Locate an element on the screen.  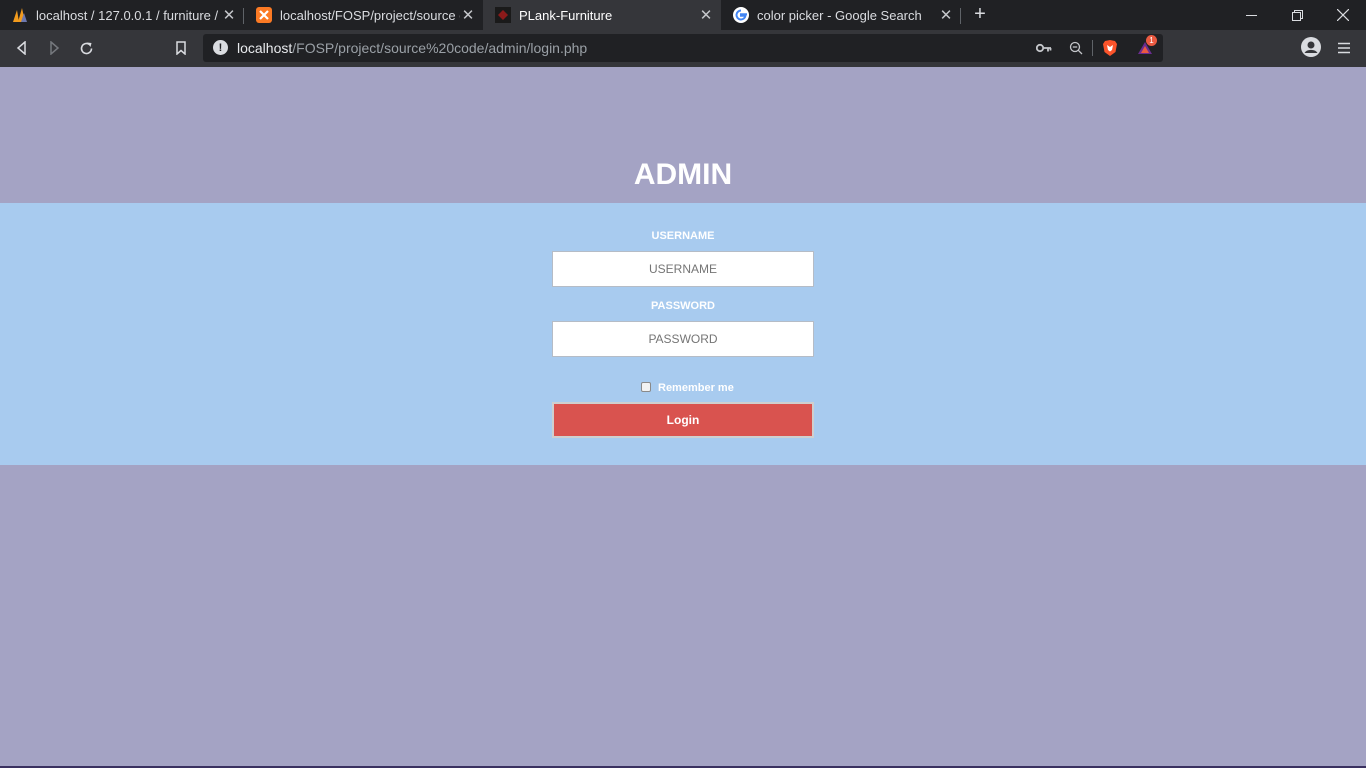
reload-button is located at coordinates (86, 48).